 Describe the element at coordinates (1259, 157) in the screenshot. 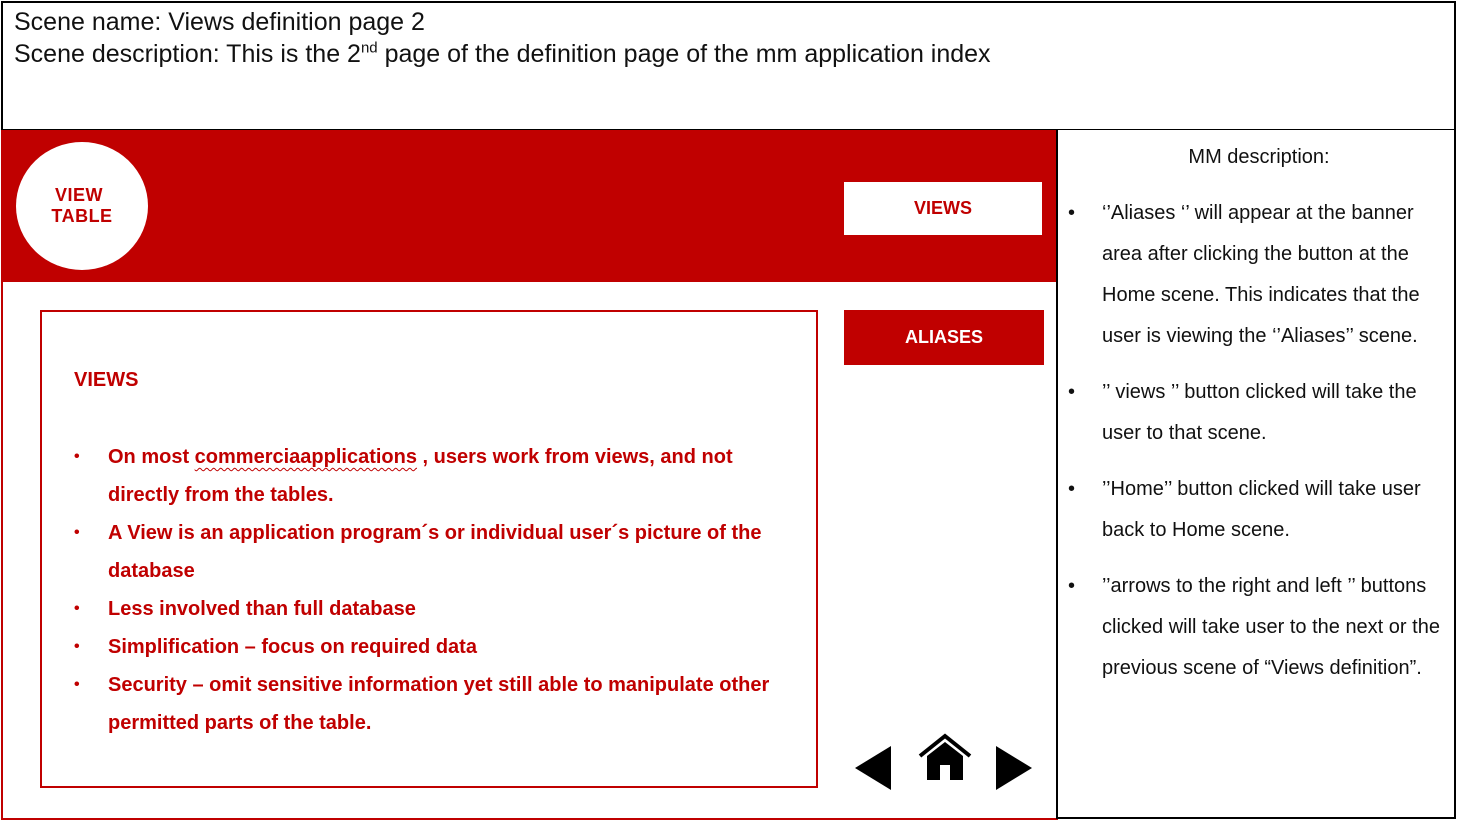

I see `description-title: MM description:` at that location.